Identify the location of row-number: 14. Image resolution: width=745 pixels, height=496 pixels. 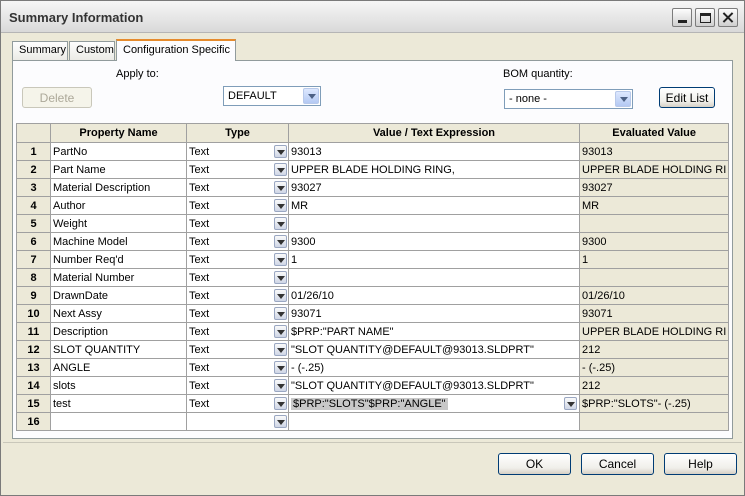
(33, 385).